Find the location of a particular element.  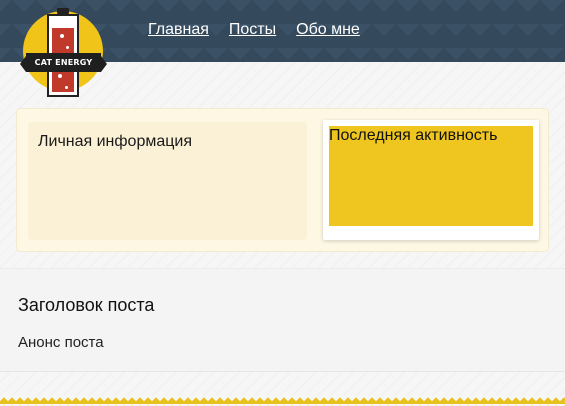

post-excerpt: Анонс поста is located at coordinates (61, 342).